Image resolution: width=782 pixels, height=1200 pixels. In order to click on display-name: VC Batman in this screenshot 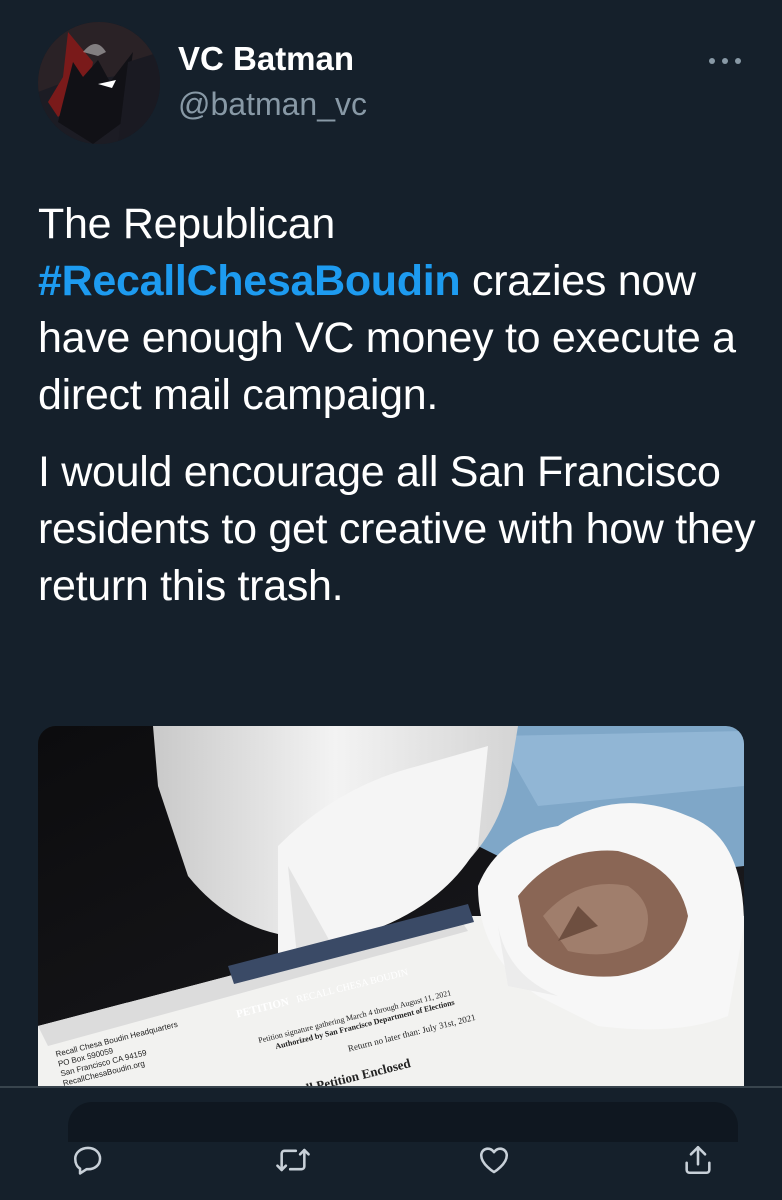, I will do `click(266, 59)`.